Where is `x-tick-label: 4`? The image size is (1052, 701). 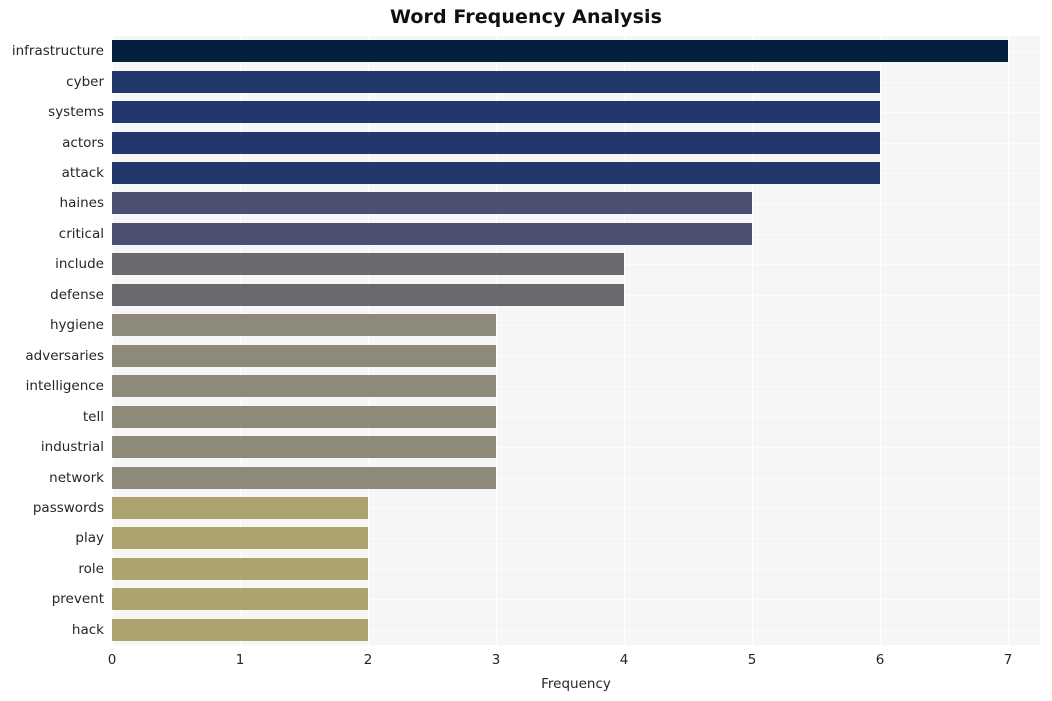 x-tick-label: 4 is located at coordinates (624, 660).